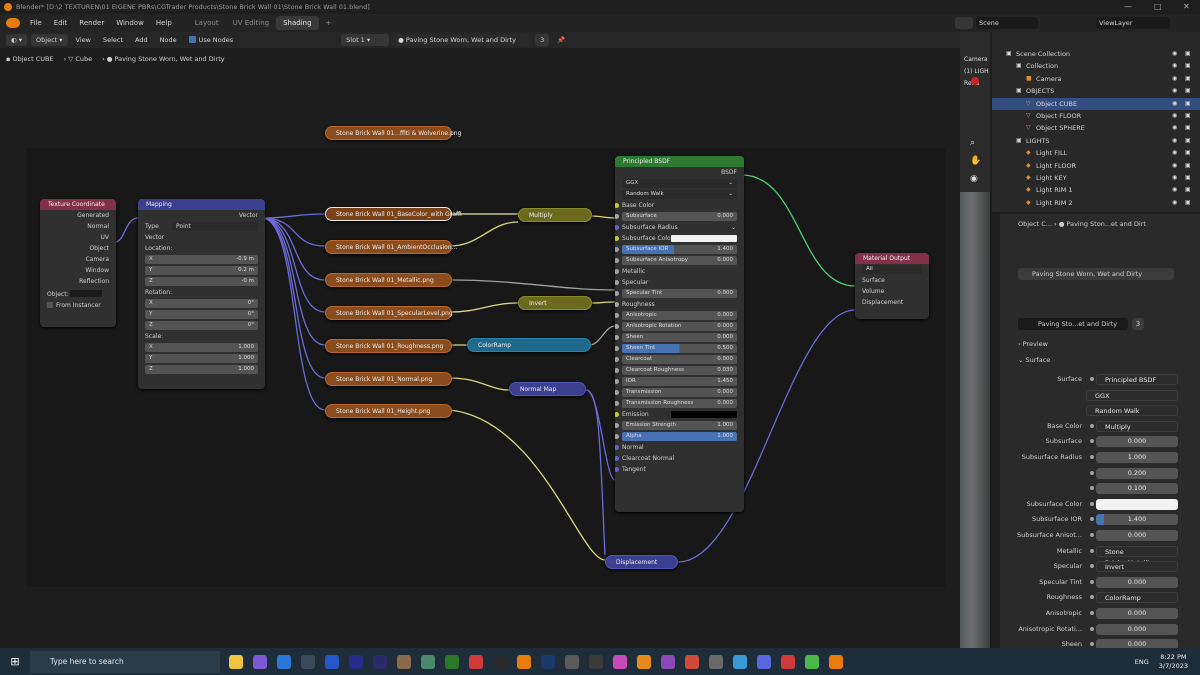 The image size is (1200, 675). What do you see at coordinates (201, 325) in the screenshot?
I see `vector-component-field: Z 0°` at bounding box center [201, 325].